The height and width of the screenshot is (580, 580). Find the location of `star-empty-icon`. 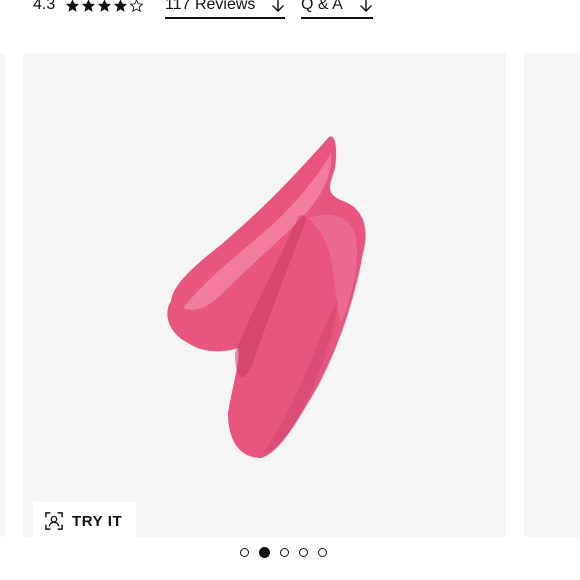

star-empty-icon is located at coordinates (136, 6).